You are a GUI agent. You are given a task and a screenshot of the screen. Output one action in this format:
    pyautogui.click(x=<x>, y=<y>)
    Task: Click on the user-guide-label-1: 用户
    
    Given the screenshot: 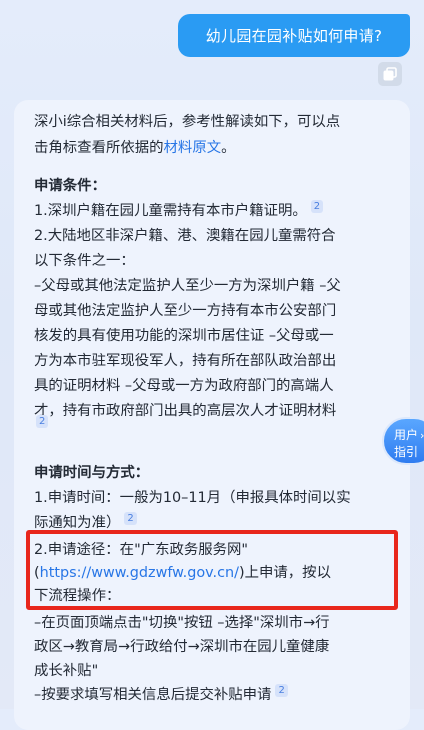 What is the action you would take?
    pyautogui.click(x=406, y=435)
    